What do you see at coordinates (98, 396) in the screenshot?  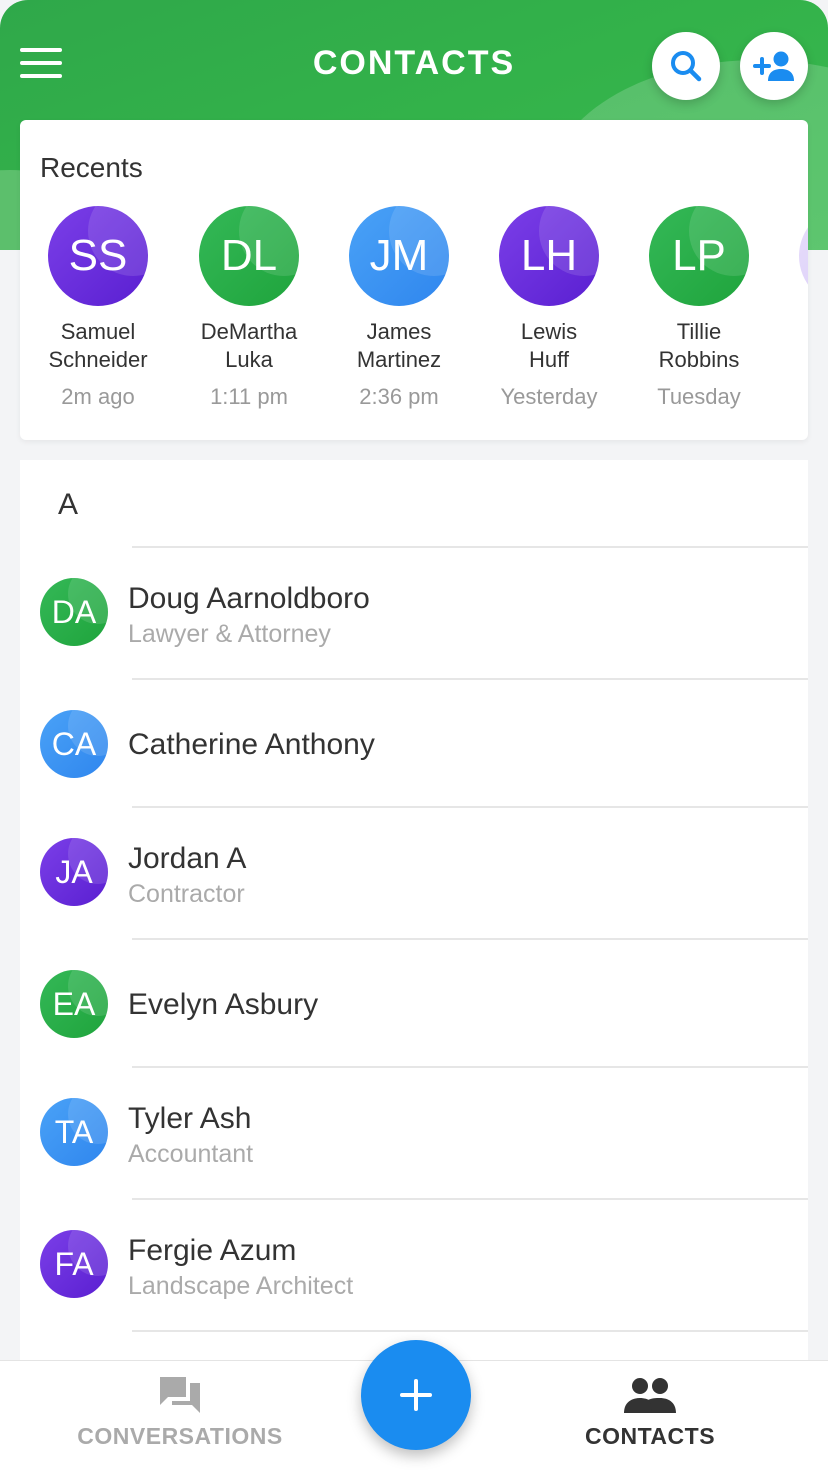 I see `recent-contact-time: 2m ago` at bounding box center [98, 396].